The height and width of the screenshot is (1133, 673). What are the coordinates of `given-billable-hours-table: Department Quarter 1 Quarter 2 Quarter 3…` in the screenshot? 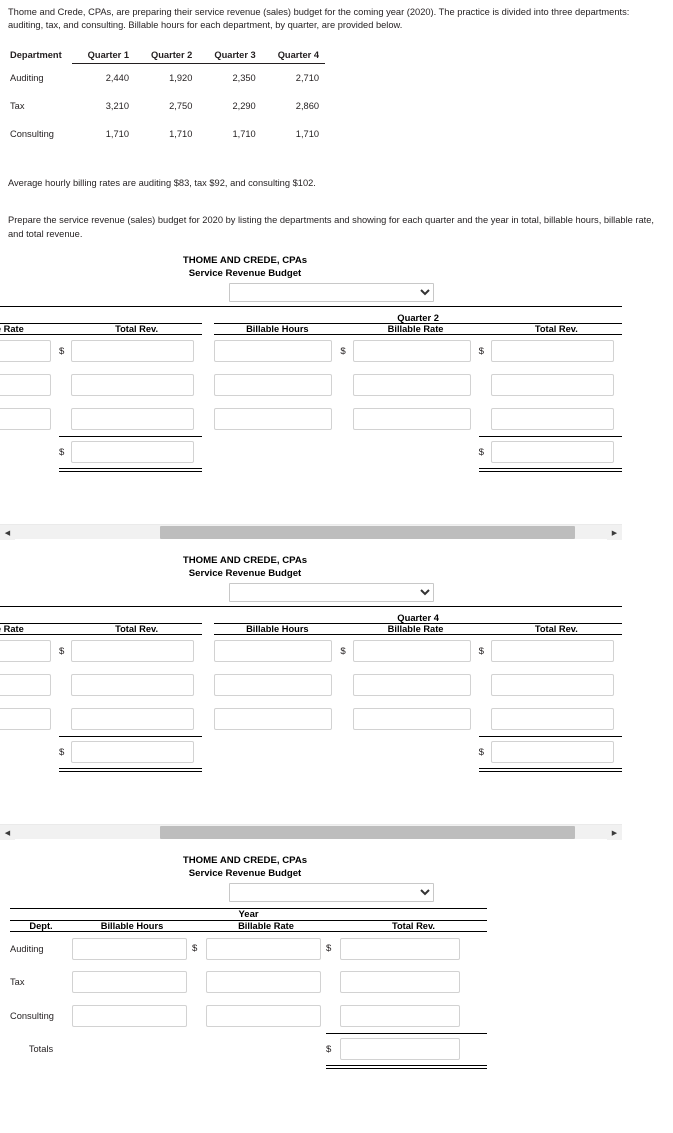 It's located at (168, 97).